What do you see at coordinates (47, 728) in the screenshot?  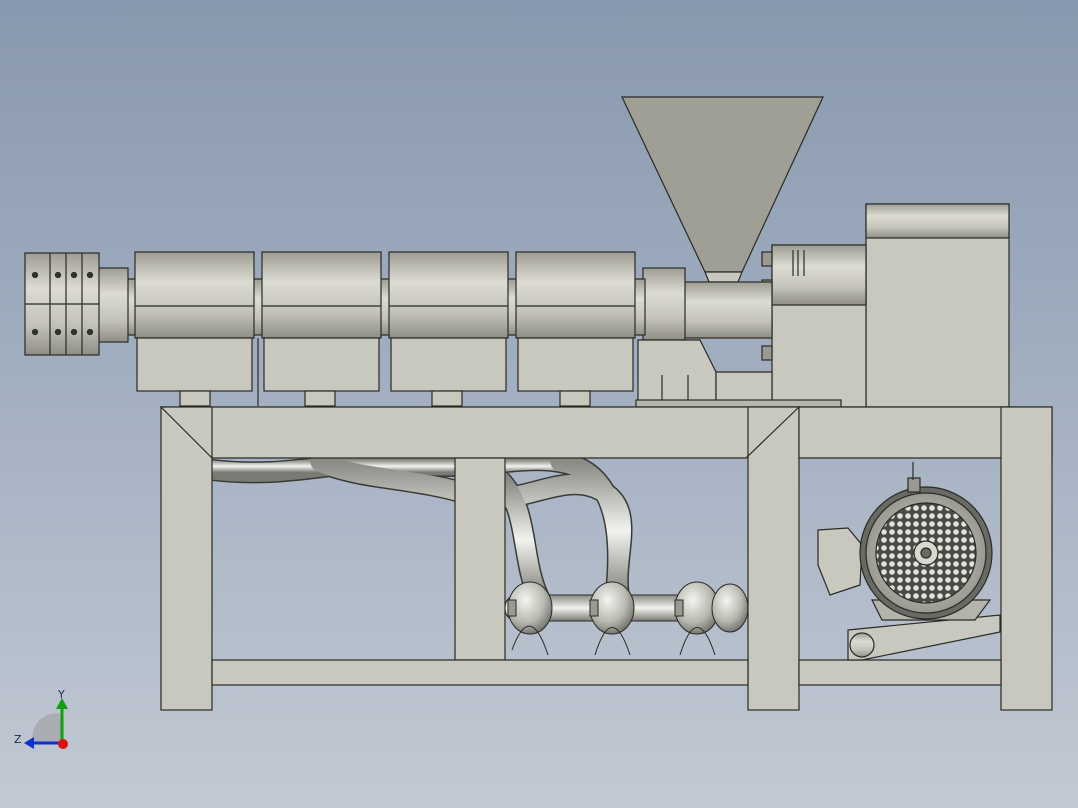 I see `triad-quadrant-icon` at bounding box center [47, 728].